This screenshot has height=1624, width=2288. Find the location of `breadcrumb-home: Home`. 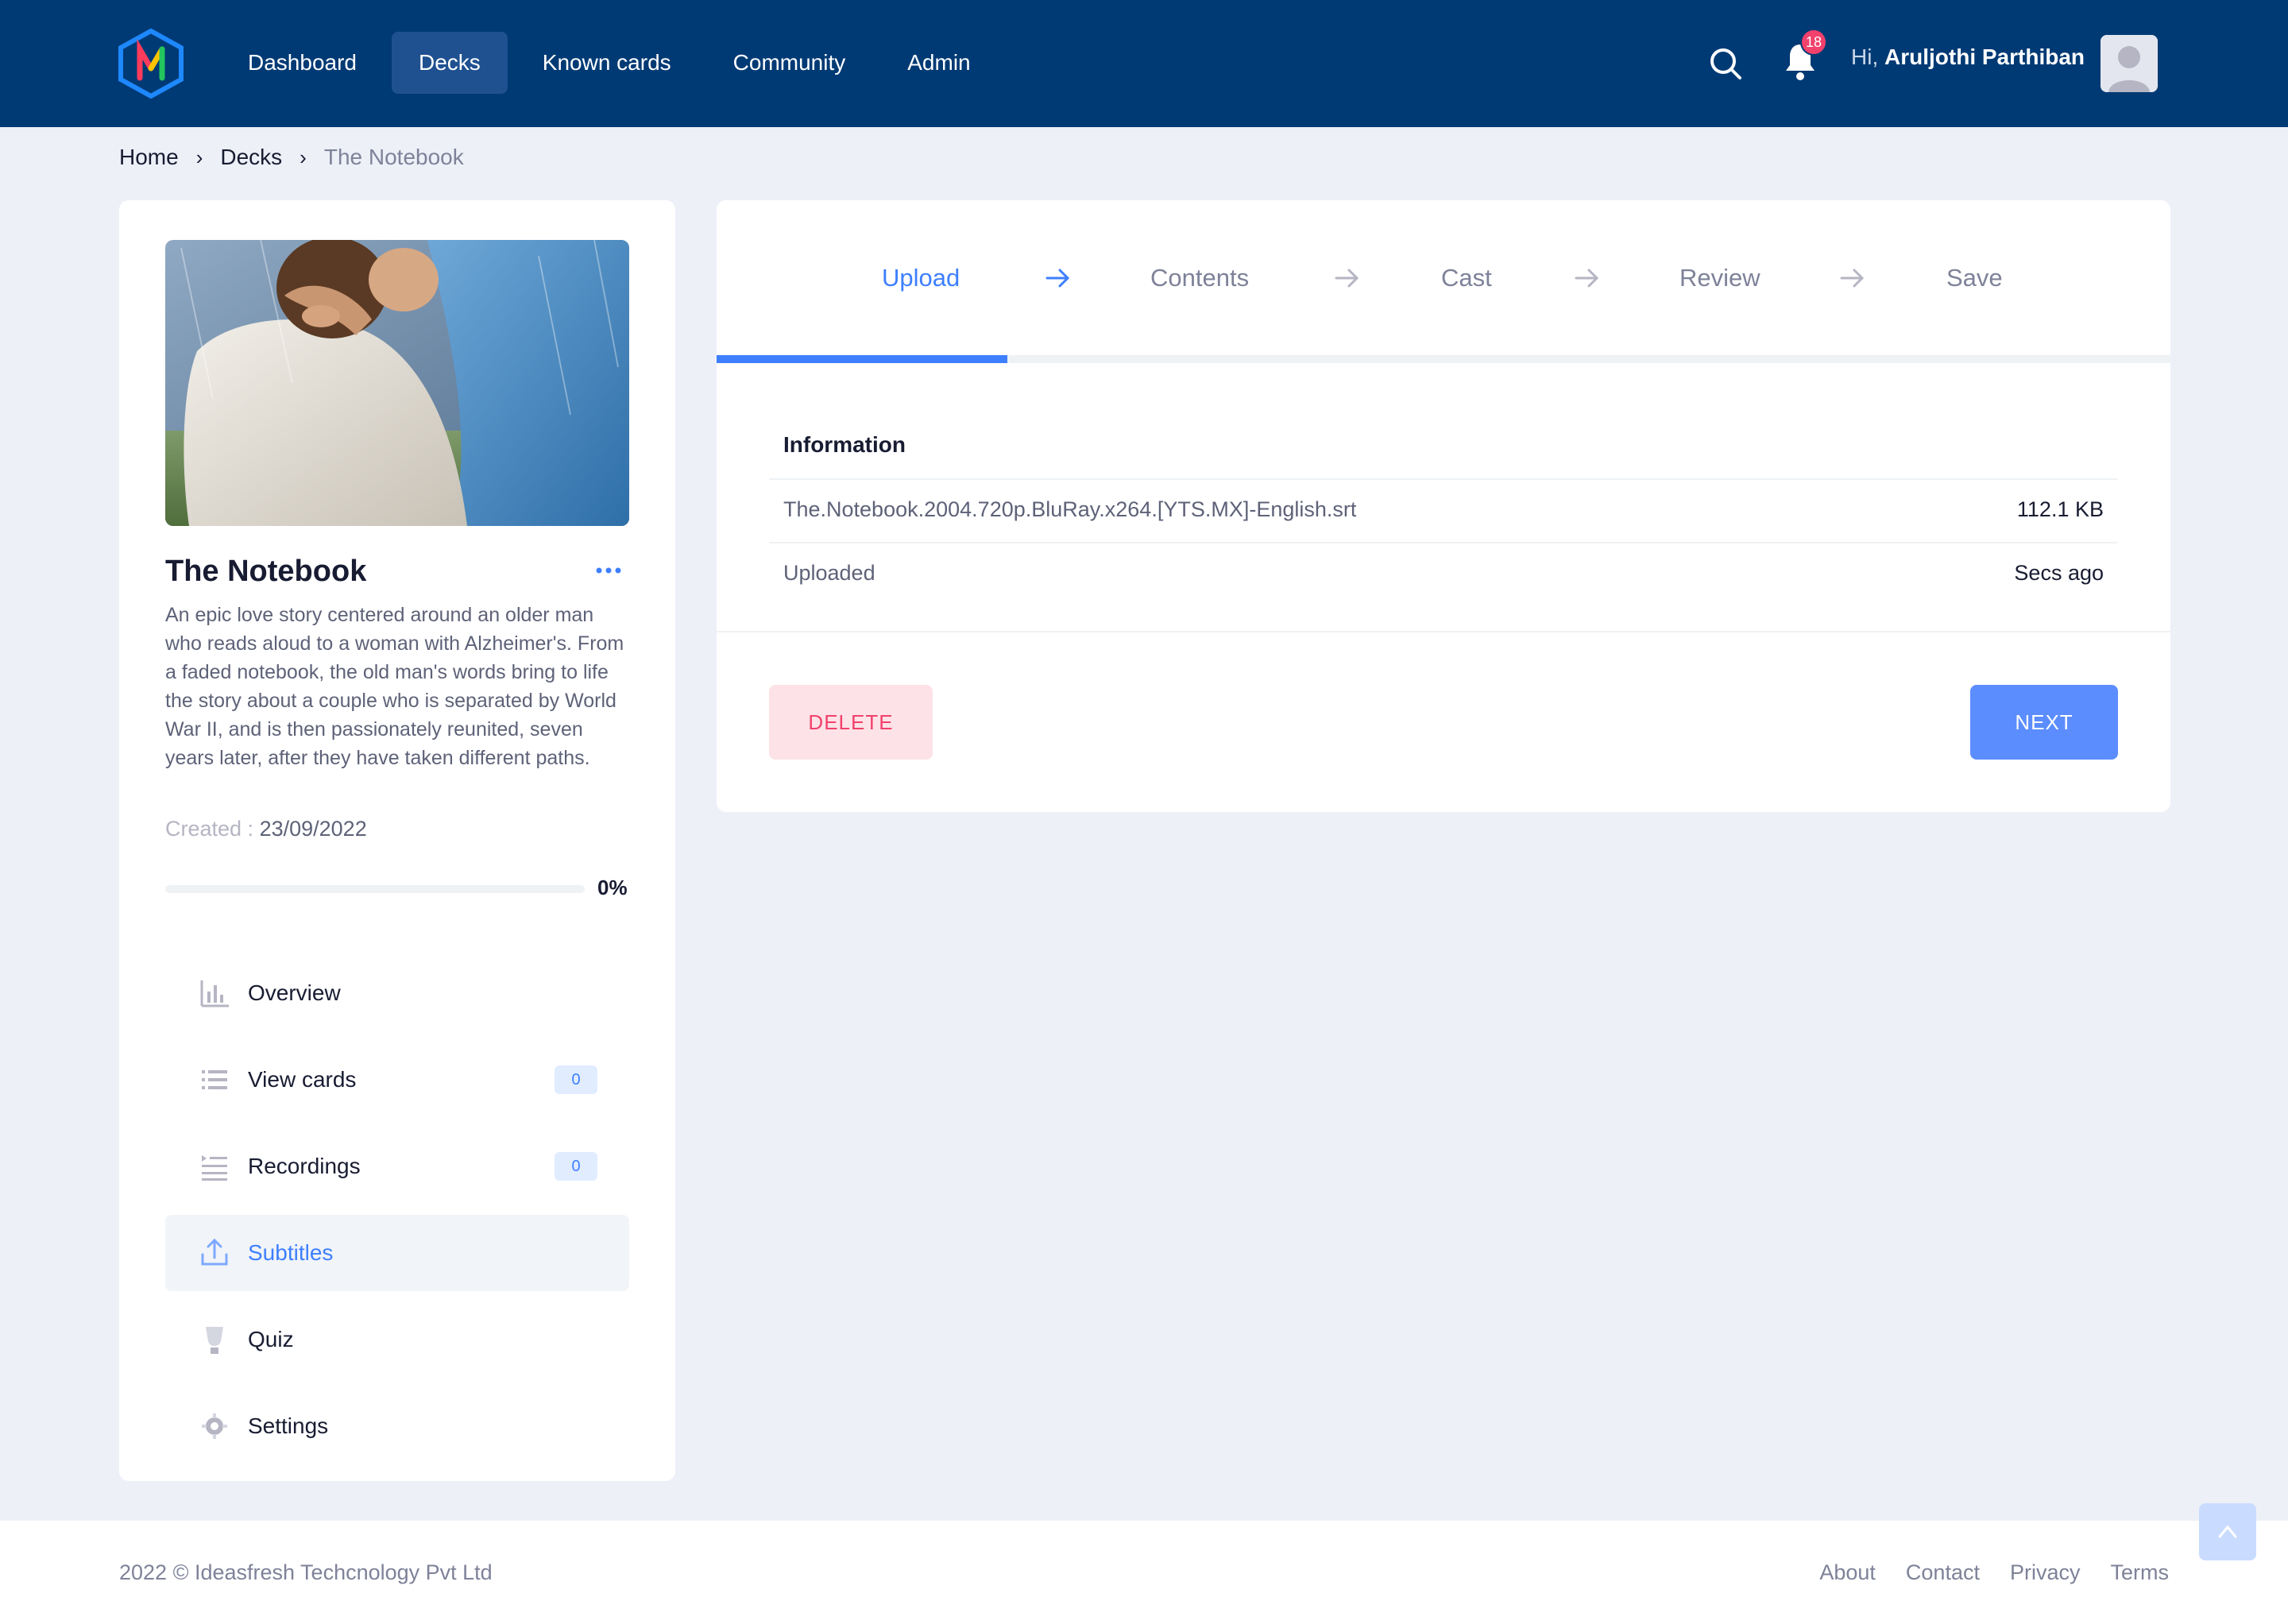

breadcrumb-home: Home is located at coordinates (149, 157).